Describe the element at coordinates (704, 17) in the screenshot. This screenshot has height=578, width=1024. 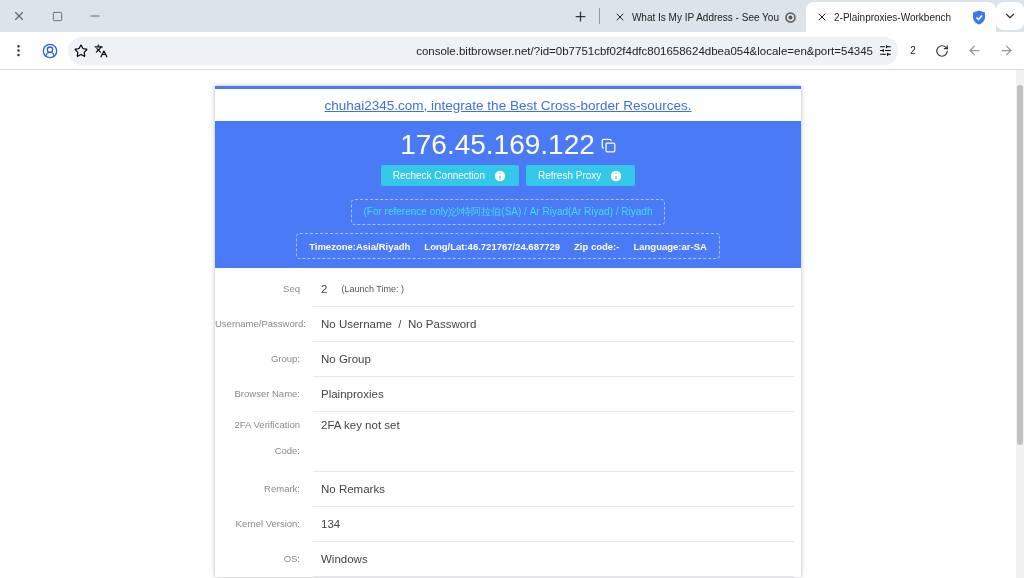
I see `browser-tab: What Is My IP Address - See You` at that location.